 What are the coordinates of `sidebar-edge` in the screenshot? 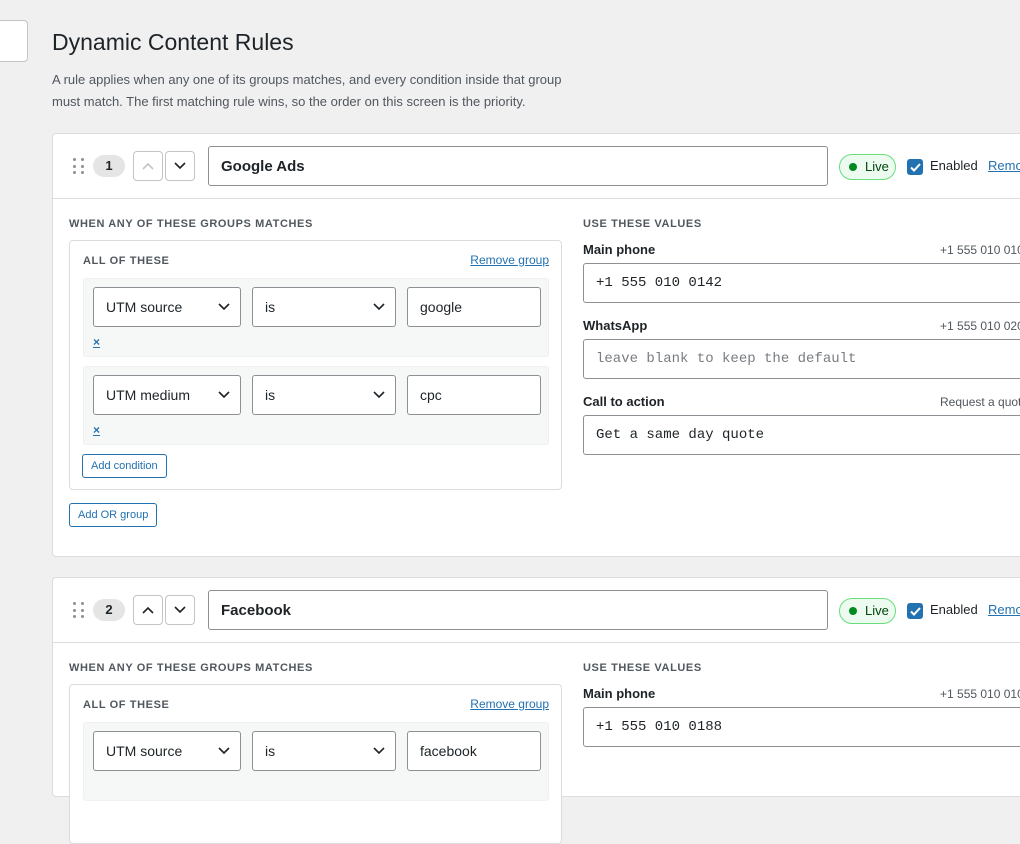 It's located at (14, 41).